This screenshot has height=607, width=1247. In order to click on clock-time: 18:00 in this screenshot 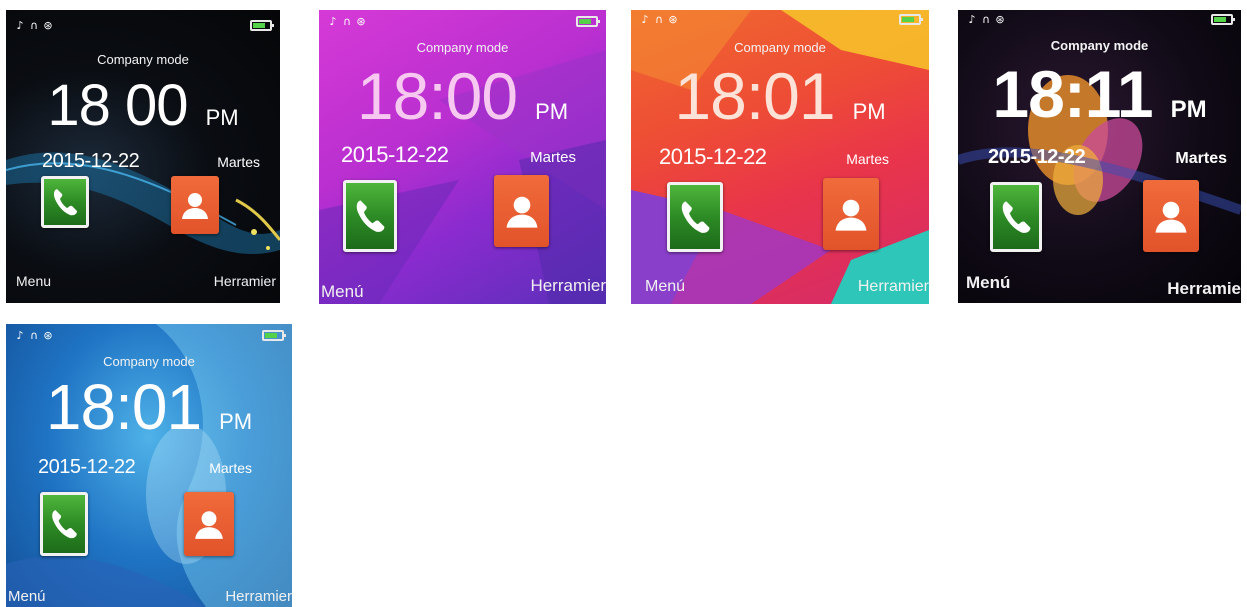, I will do `click(437, 96)`.